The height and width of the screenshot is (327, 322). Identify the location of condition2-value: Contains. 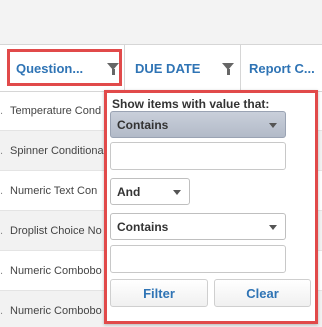
(143, 226).